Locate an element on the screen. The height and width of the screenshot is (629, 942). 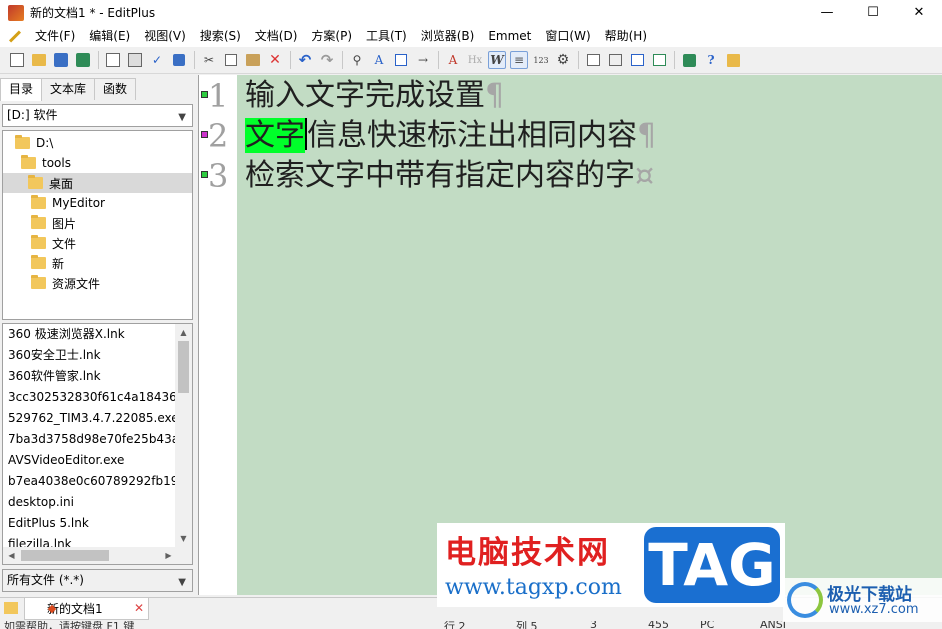
fullscreen-icon is located at coordinates (659, 60).